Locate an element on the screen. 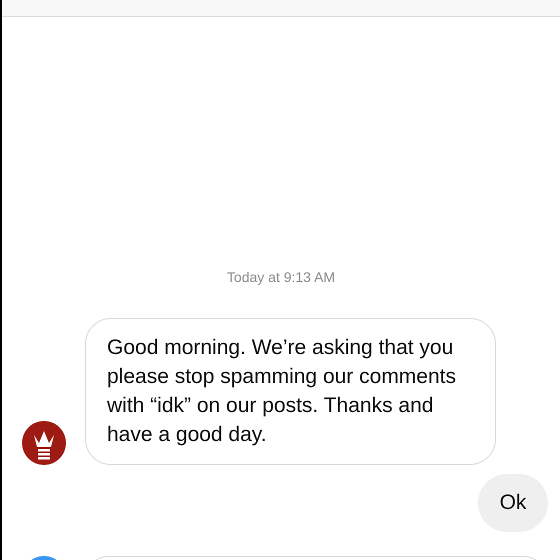 This screenshot has width=560, height=560. message-timestamp: Today at 9:13 AM is located at coordinates (281, 277).